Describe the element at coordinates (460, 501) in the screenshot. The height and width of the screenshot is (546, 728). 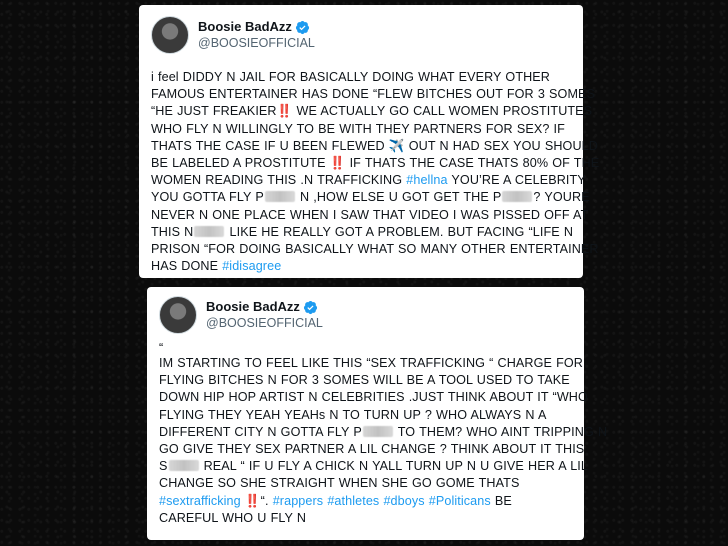
I see `hashtag-link: #Politicans` at that location.